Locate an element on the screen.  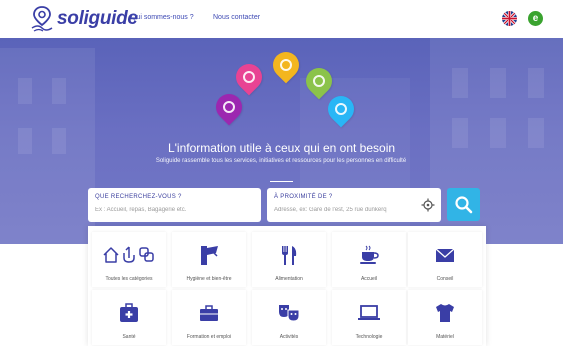
category-label: Toutes les catégories is located at coordinates (129, 279).